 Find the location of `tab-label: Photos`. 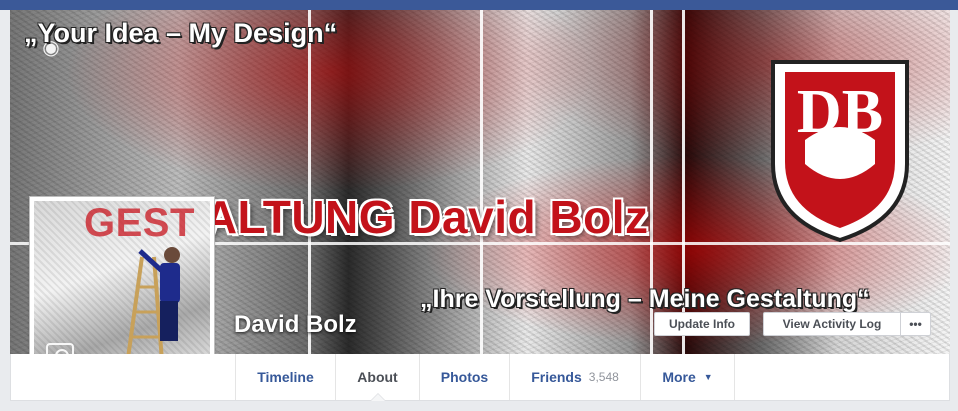

tab-label: Photos is located at coordinates (464, 377).